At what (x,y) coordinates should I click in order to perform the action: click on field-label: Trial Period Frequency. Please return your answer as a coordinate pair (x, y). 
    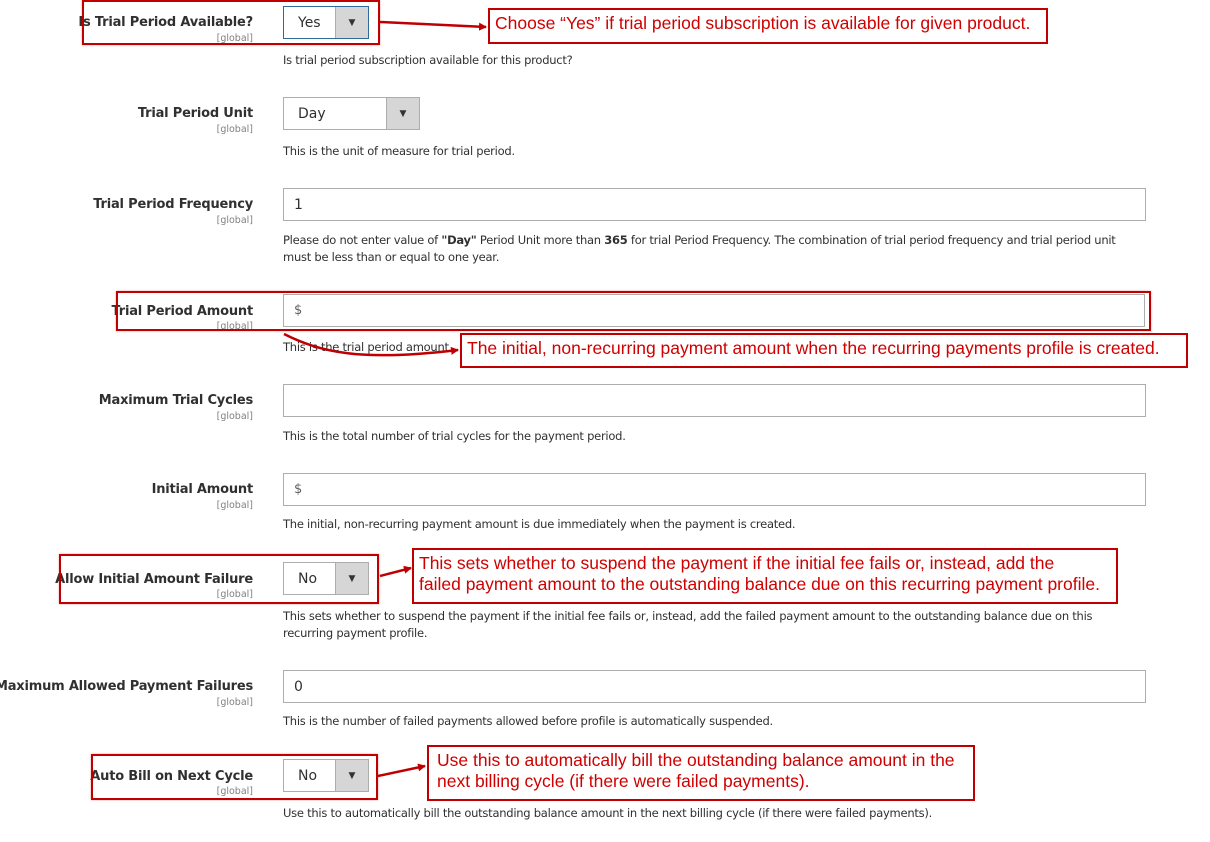
    Looking at the image, I should click on (173, 204).